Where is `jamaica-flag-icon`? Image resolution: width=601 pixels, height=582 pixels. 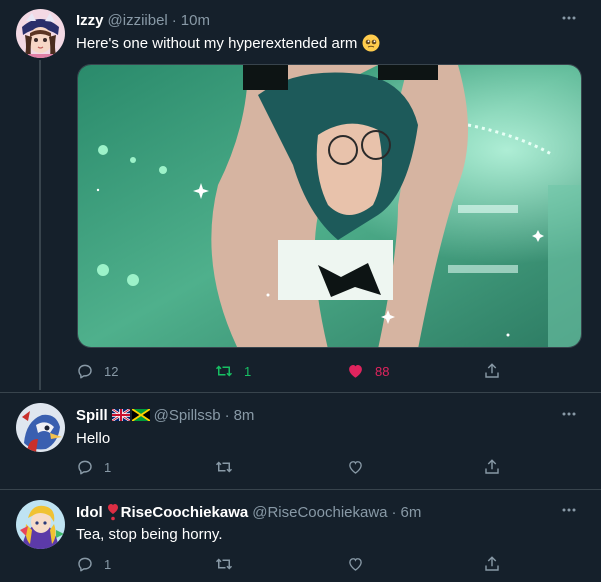
jamaica-flag-icon is located at coordinates (140, 415).